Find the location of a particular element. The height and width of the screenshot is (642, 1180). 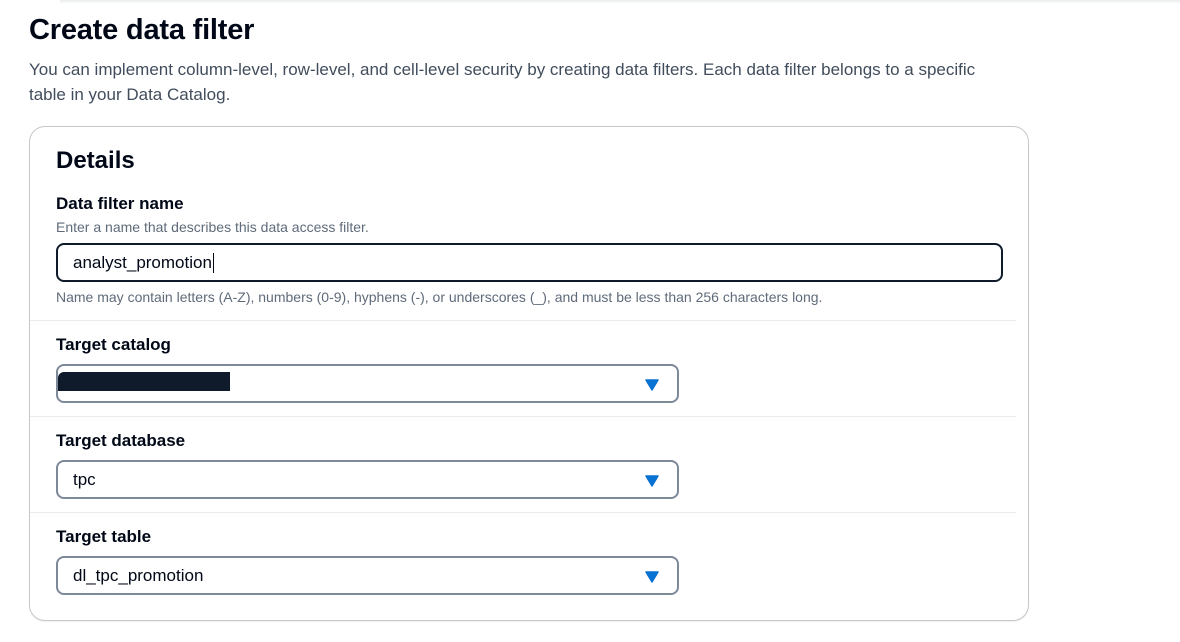

target-table-select: dl_tpc_promotion is located at coordinates (367, 575).